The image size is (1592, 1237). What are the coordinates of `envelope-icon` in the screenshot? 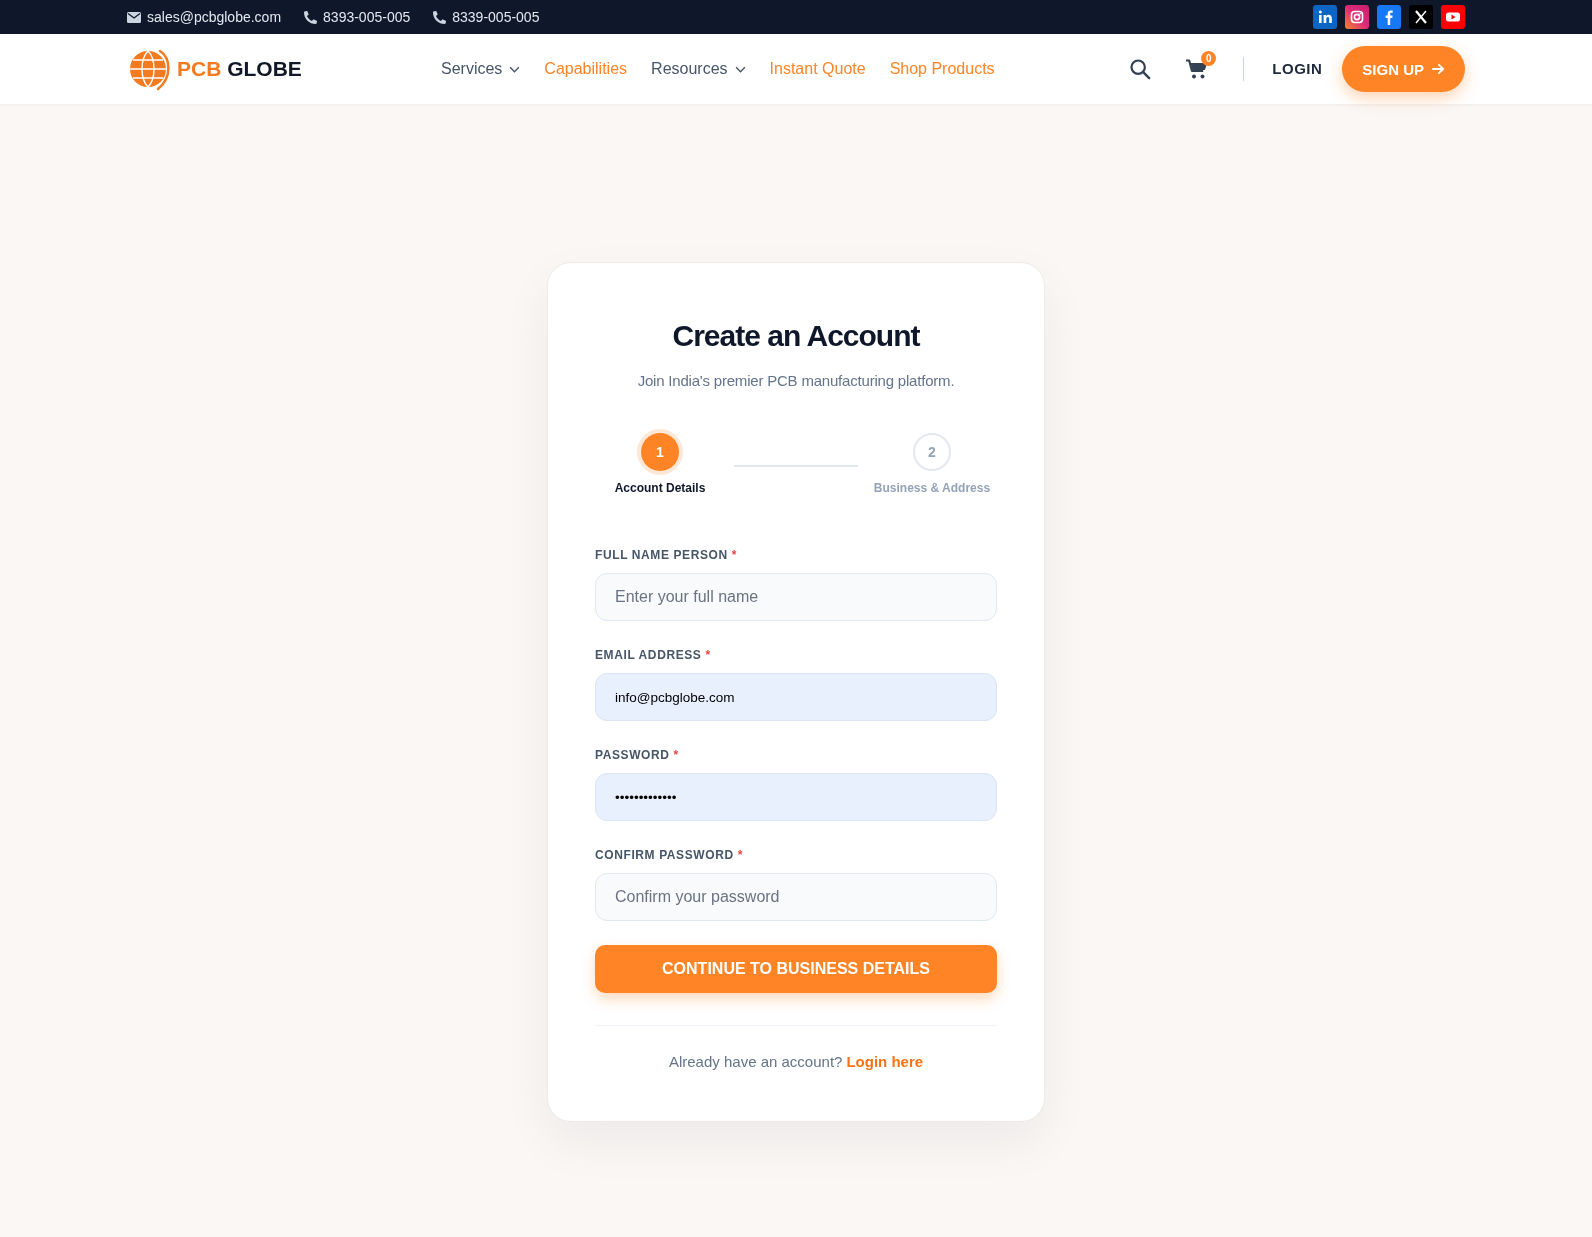 It's located at (134, 17).